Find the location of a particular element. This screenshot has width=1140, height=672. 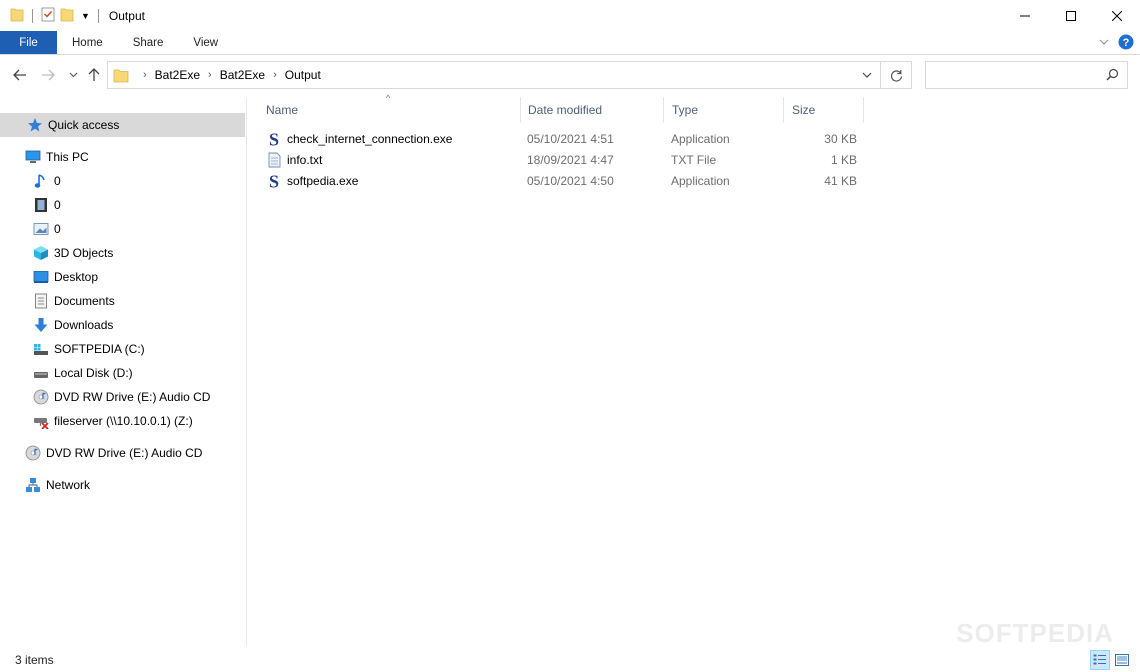

nav-label: SOFTPEDIA (C:) is located at coordinates (99, 349).